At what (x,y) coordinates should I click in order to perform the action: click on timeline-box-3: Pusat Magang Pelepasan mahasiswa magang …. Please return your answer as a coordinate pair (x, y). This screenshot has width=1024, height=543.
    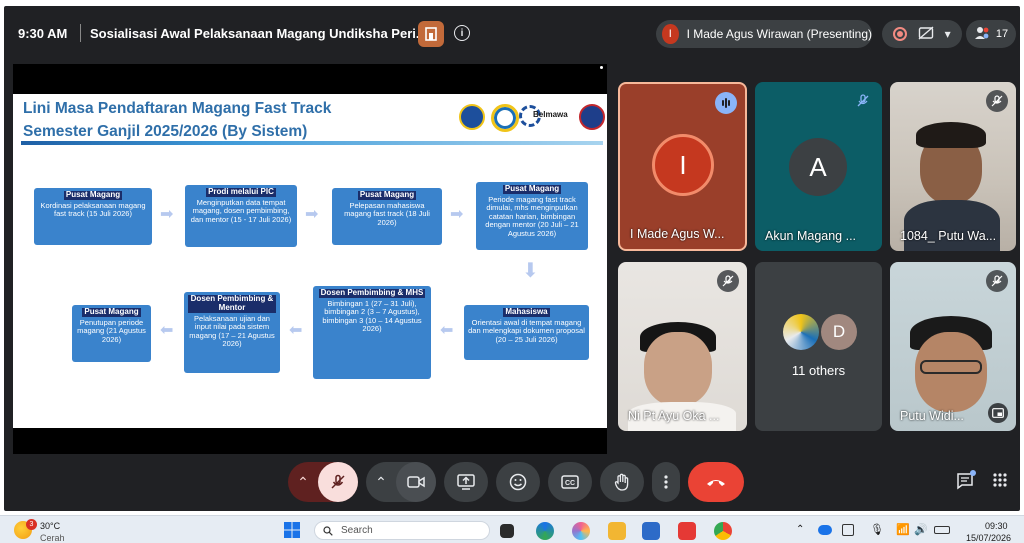
    Looking at the image, I should click on (387, 216).